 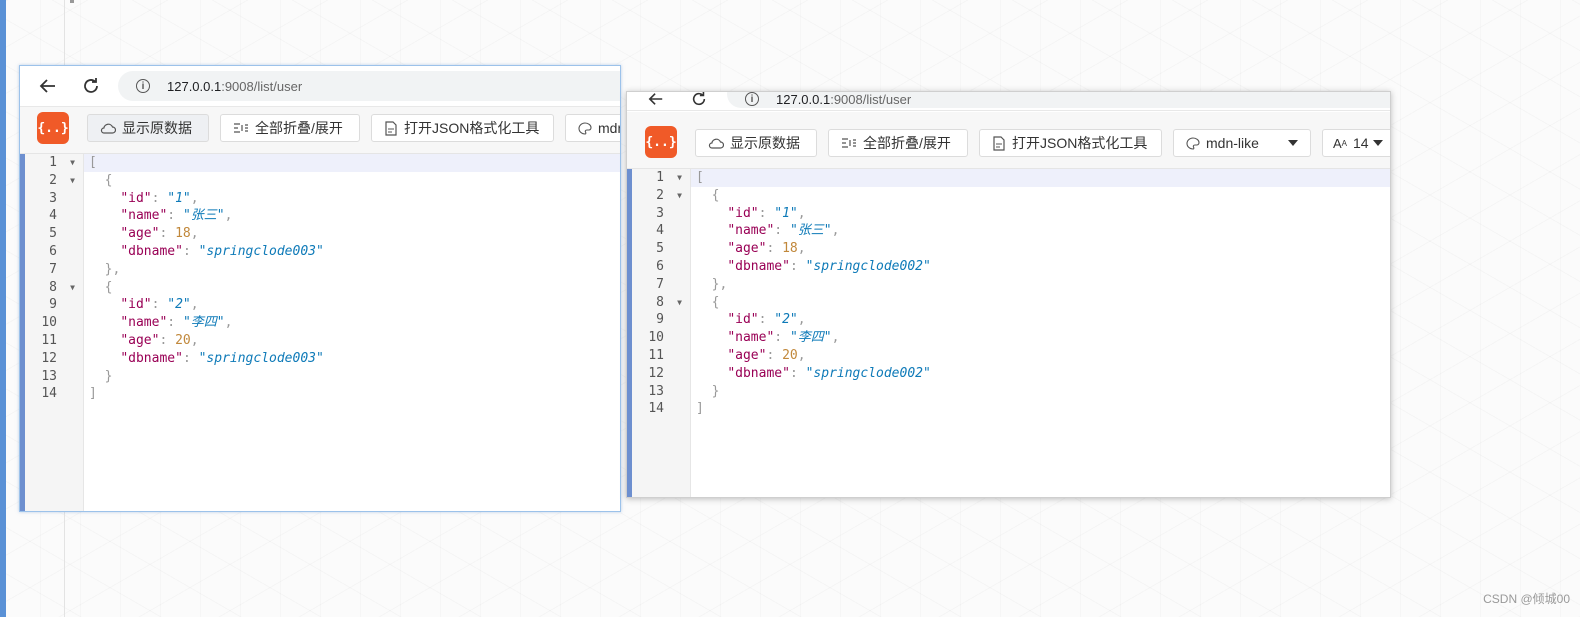 I want to click on theme-select: mdn, so click(x=592, y=128).